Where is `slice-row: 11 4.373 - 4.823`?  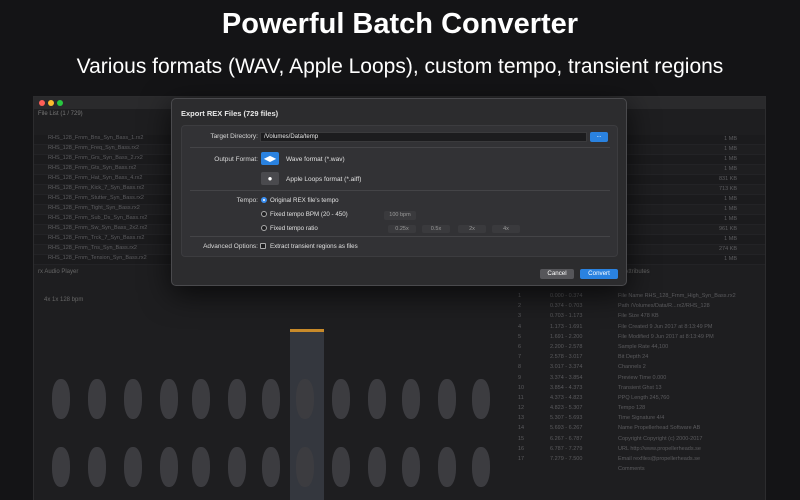
slice-row: 11 4.373 - 4.823 is located at coordinates (567, 400).